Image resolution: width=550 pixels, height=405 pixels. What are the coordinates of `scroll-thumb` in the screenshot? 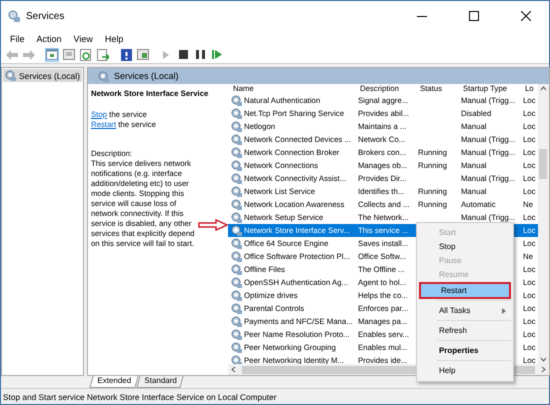 It's located at (543, 164).